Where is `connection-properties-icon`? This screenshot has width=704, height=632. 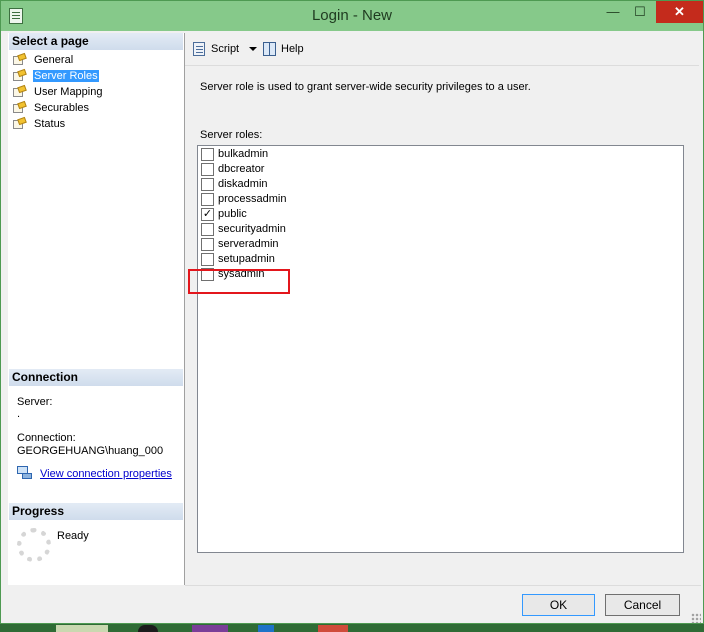
connection-properties-icon is located at coordinates (25, 473).